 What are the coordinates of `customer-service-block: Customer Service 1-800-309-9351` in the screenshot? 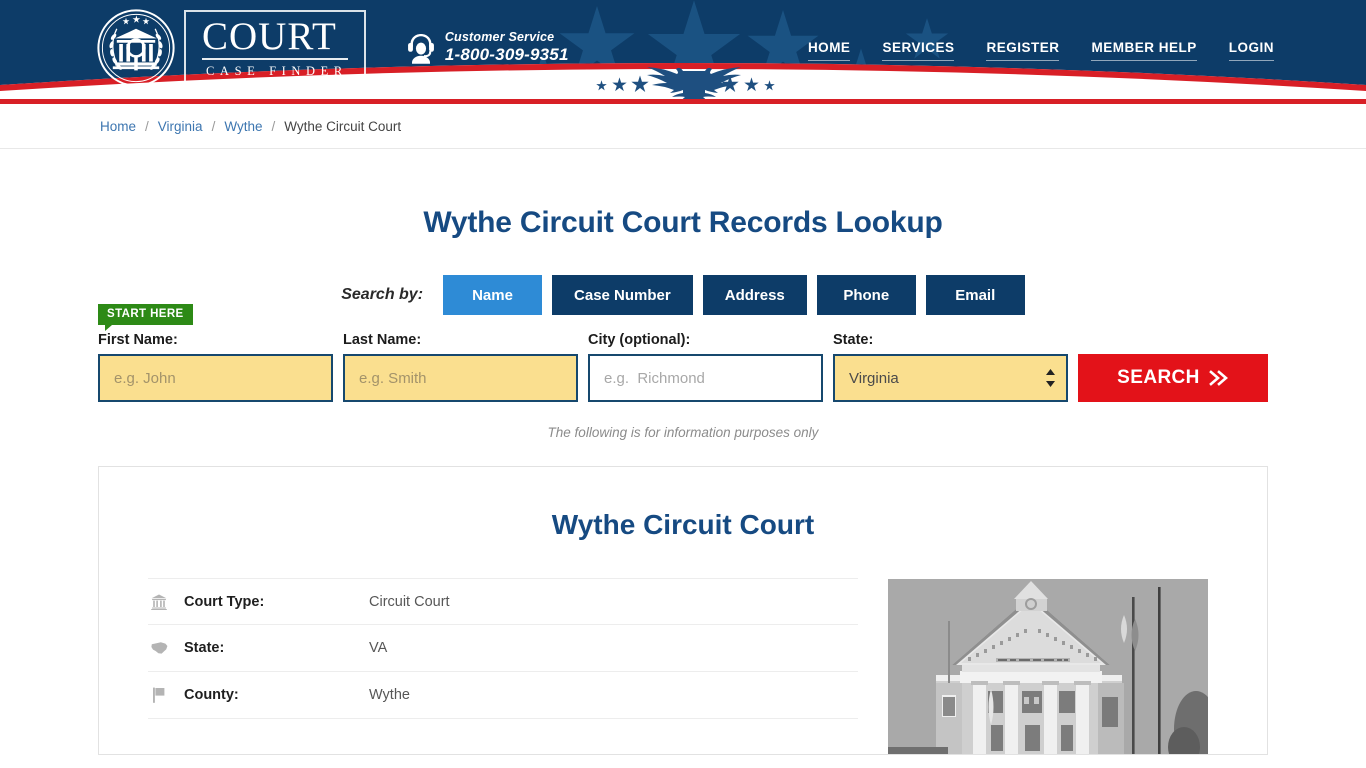 It's located at (487, 47).